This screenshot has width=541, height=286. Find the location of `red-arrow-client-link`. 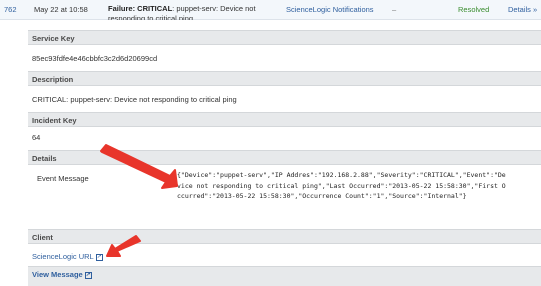

red-arrow-client-link is located at coordinates (123, 246).